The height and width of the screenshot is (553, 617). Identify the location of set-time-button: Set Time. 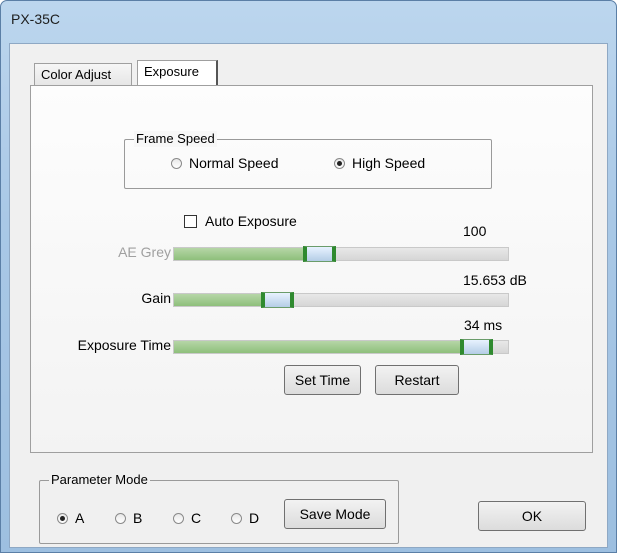
(322, 380).